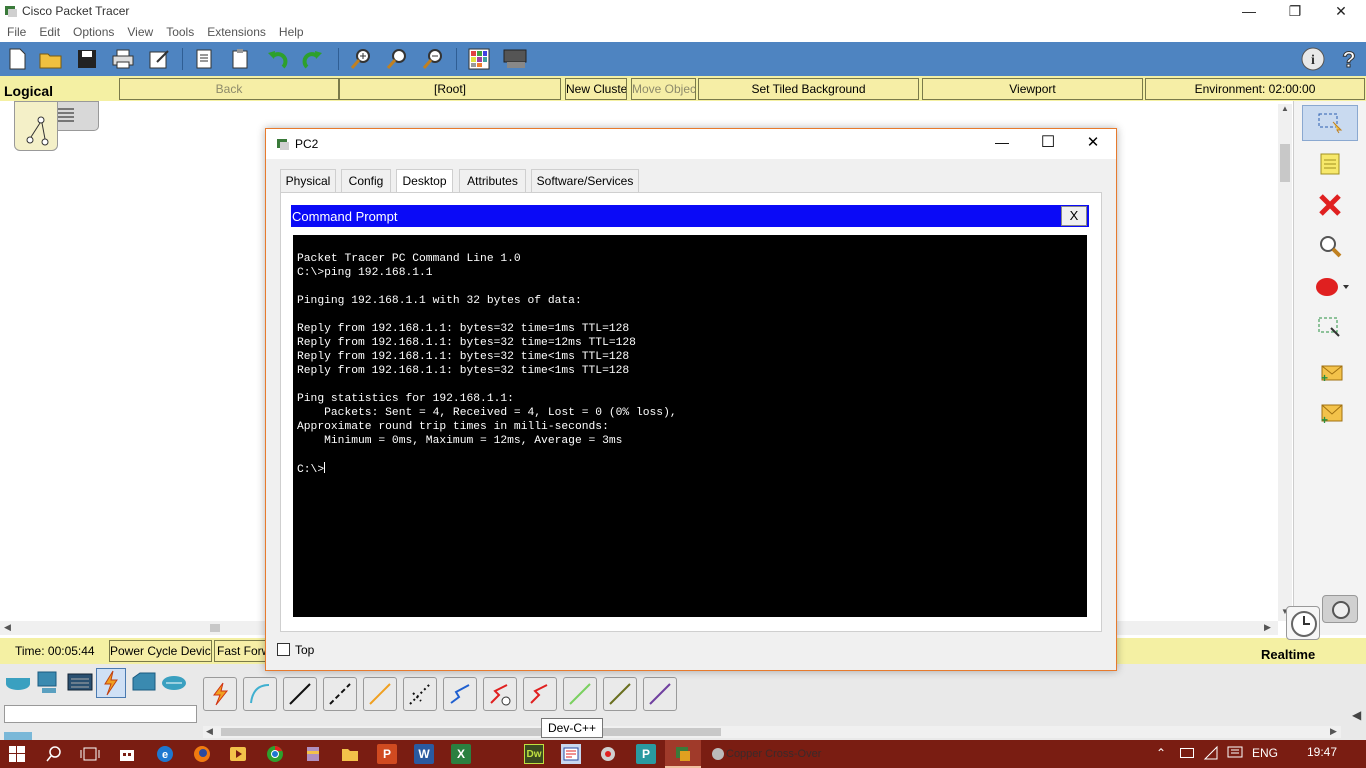 Image resolution: width=1366 pixels, height=768 pixels. What do you see at coordinates (660, 694) in the screenshot?
I see `usb-cable-icon` at bounding box center [660, 694].